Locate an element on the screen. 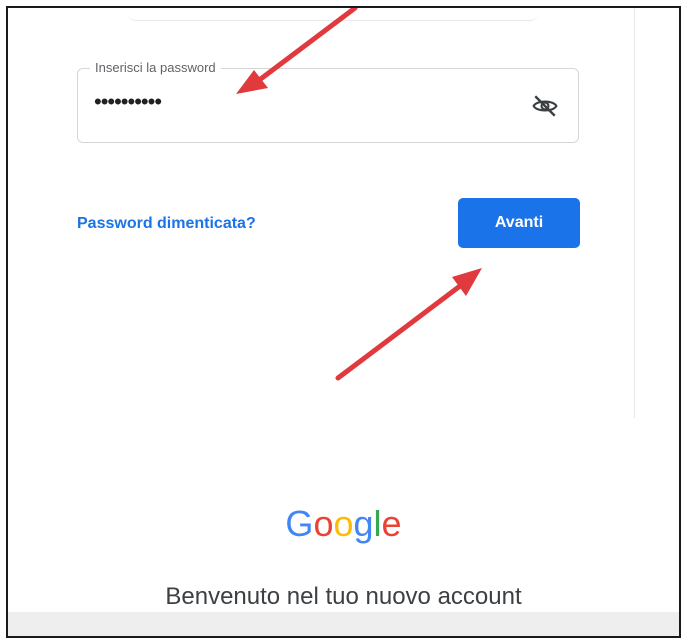 This screenshot has width=689, height=640. eye-off-icon is located at coordinates (545, 106).